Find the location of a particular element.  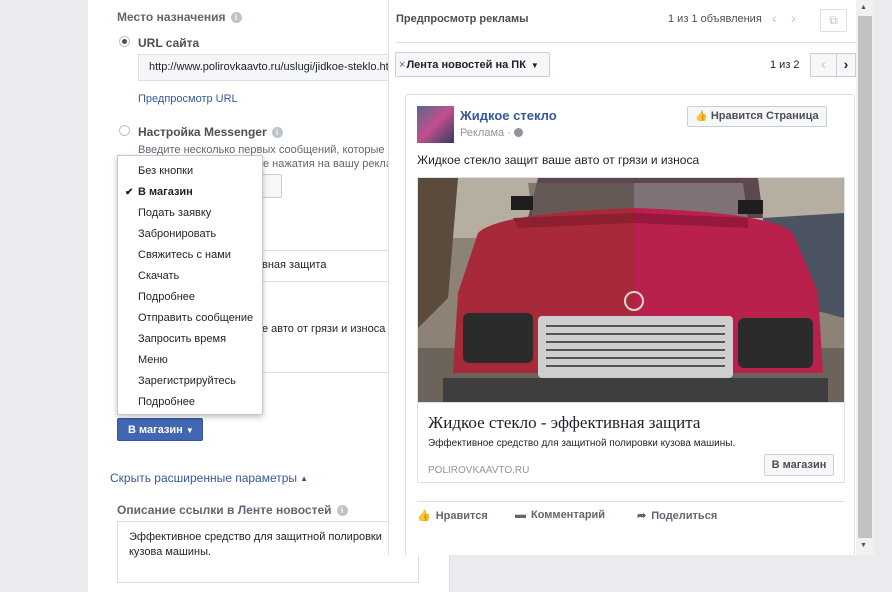

page-background-right is located at coordinates (671, 573).